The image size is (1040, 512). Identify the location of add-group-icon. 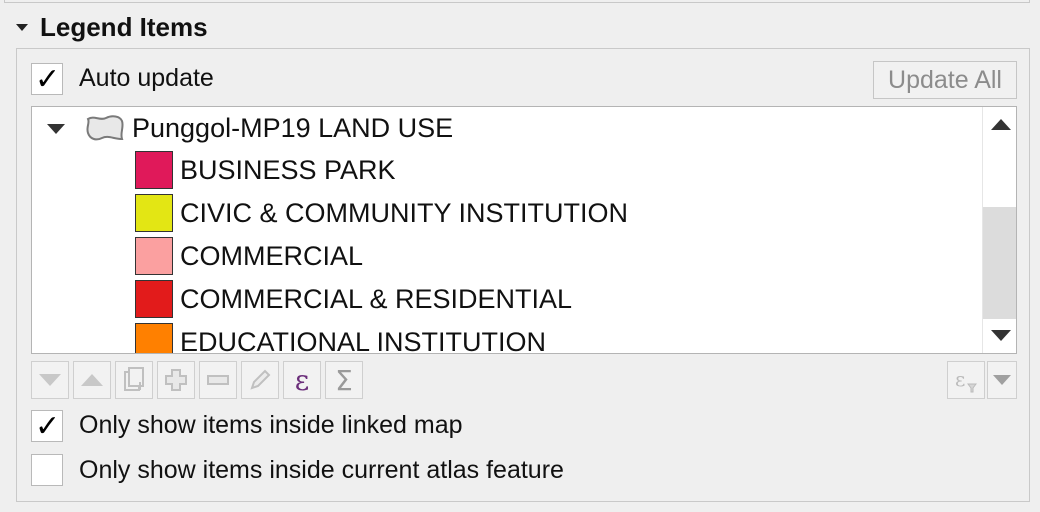
(134, 379).